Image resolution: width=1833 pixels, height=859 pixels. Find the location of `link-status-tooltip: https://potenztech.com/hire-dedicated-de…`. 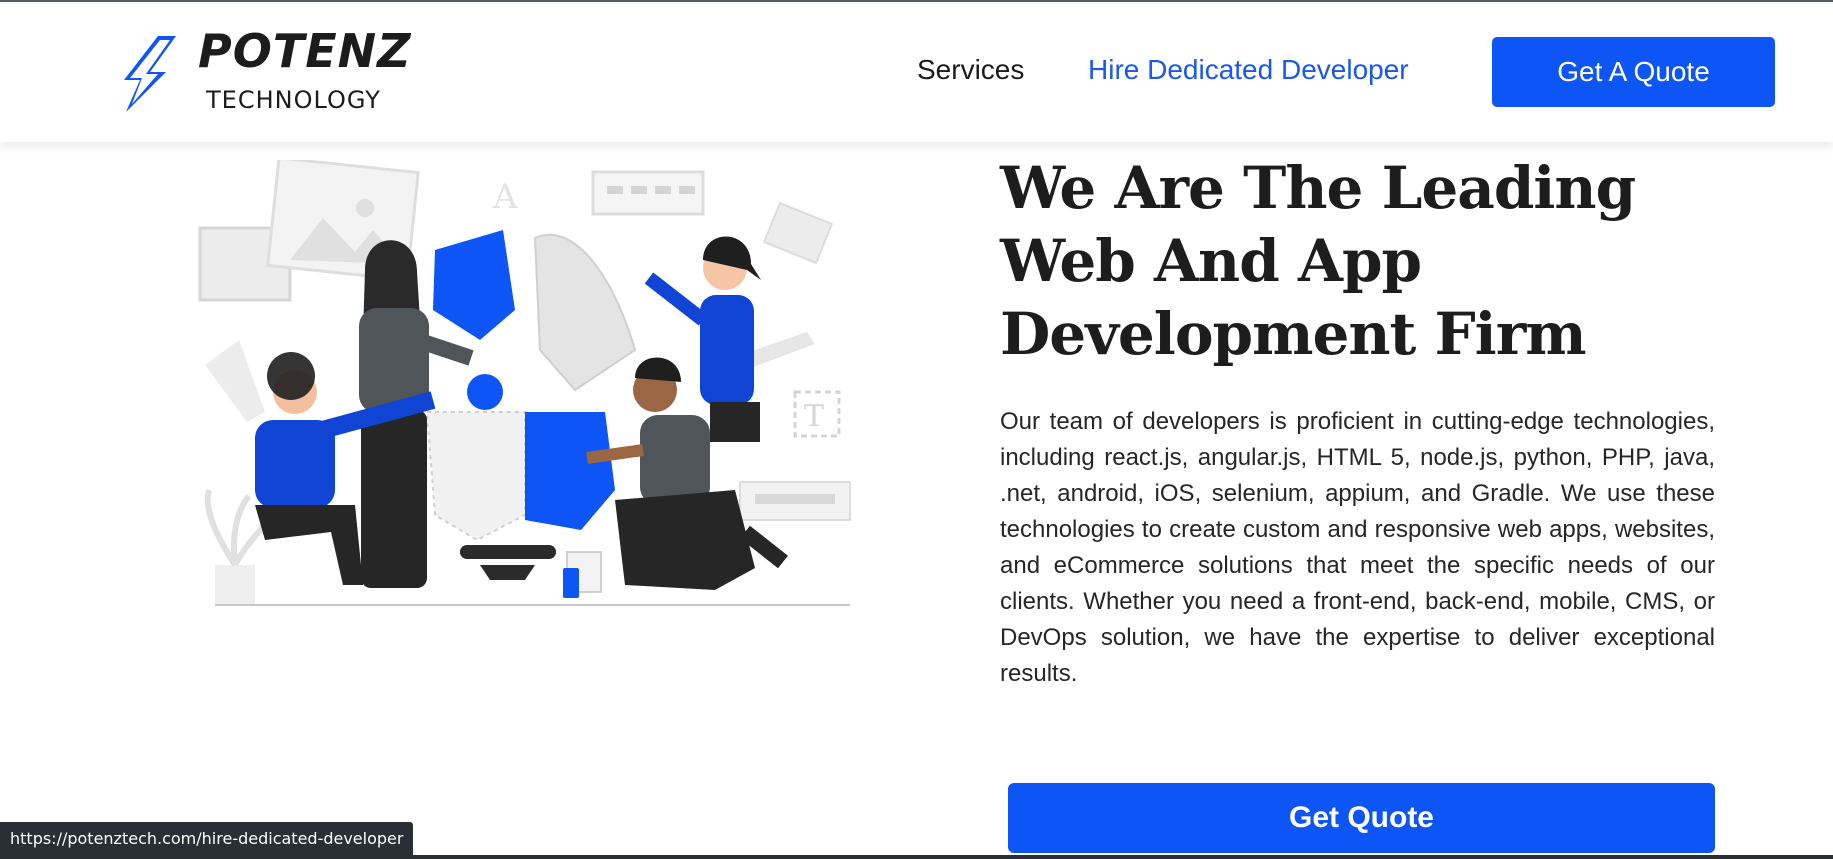

link-status-tooltip: https://potenztech.com/hire-dedicated-de… is located at coordinates (207, 839).